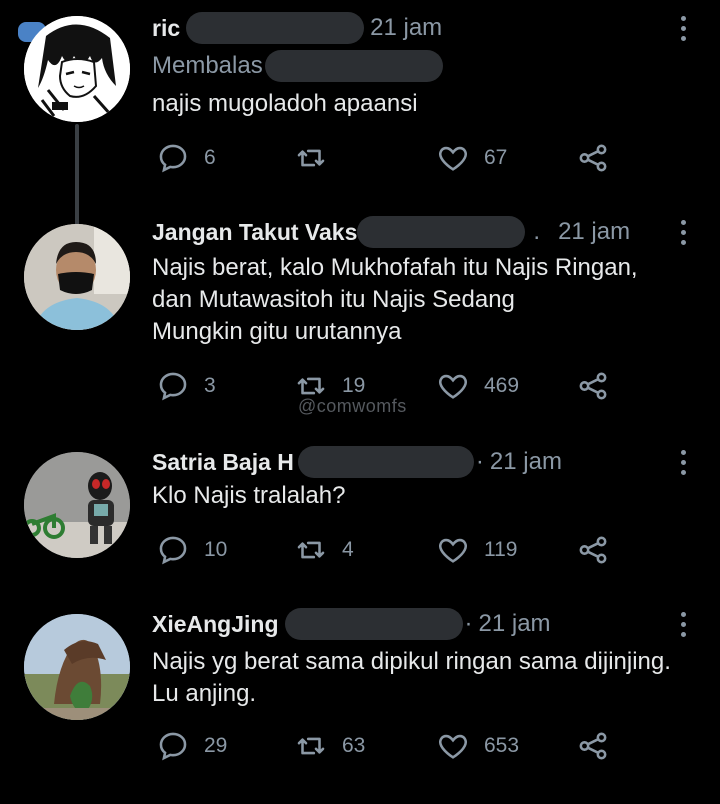 The width and height of the screenshot is (720, 804). I want to click on tweet-text: najis mugoladoh apaansi, so click(285, 103).